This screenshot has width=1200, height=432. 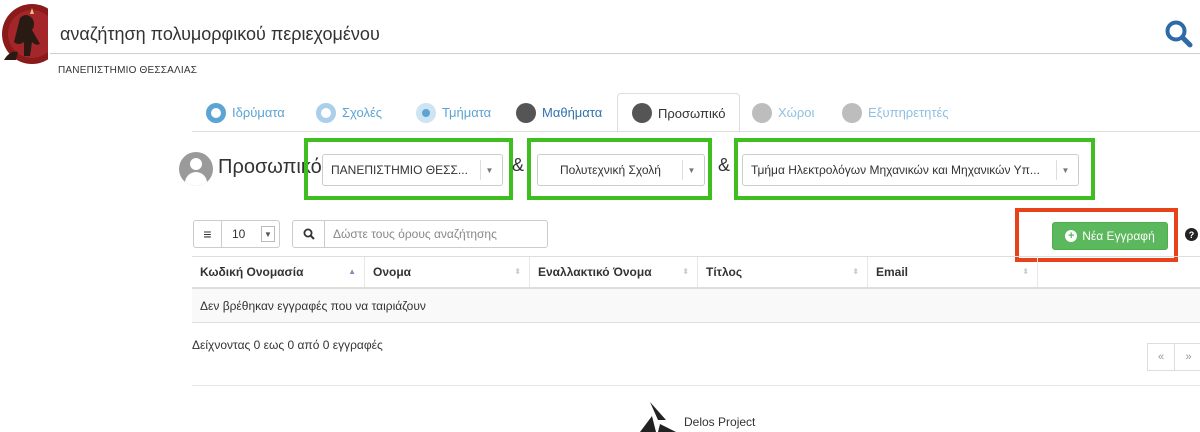 What do you see at coordinates (783, 272) in the screenshot?
I see `column-header: Τίτλος ⬍` at bounding box center [783, 272].